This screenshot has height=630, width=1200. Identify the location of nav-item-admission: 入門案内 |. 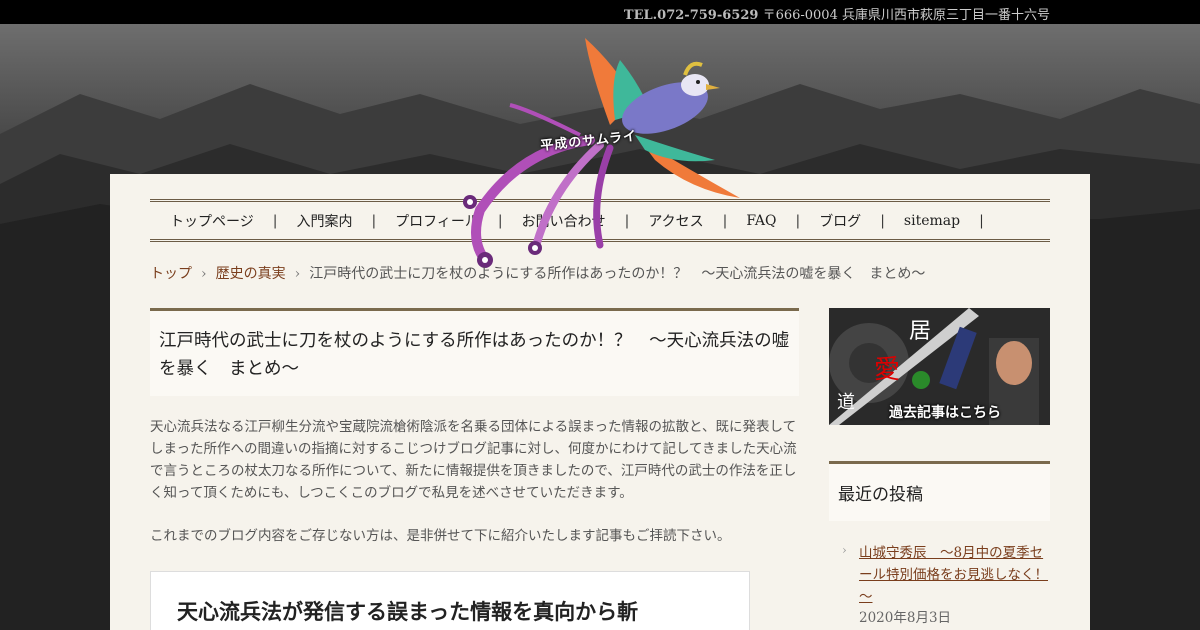
(345, 221).